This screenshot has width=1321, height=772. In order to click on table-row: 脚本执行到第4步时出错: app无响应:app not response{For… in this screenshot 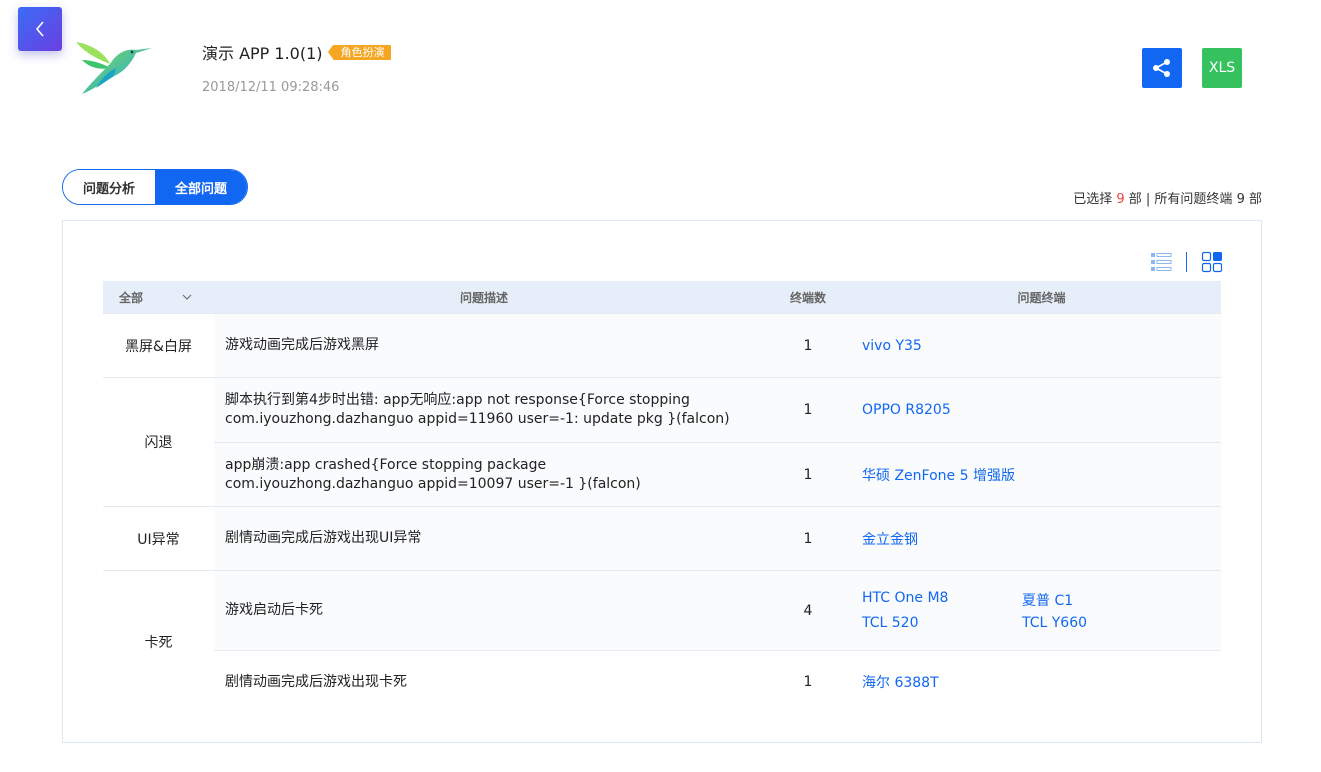, I will do `click(717, 410)`.